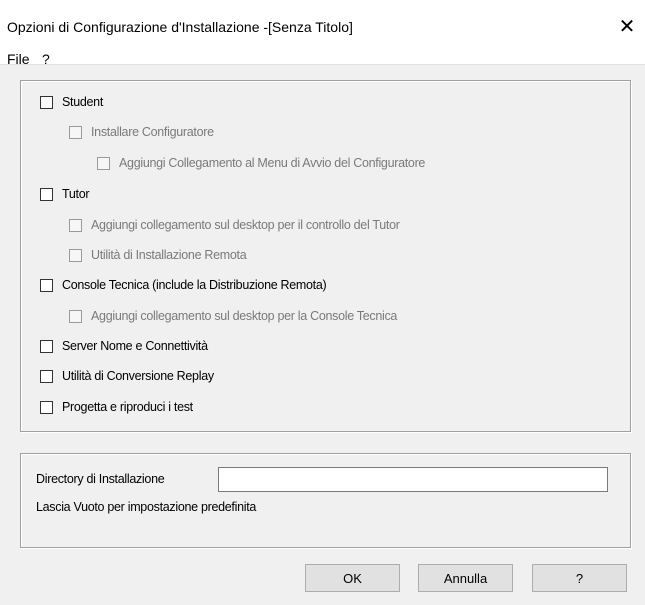 This screenshot has width=645, height=605. What do you see at coordinates (138, 376) in the screenshot?
I see `option-replay-conversion-label: Utilità di Conversione Replay` at bounding box center [138, 376].